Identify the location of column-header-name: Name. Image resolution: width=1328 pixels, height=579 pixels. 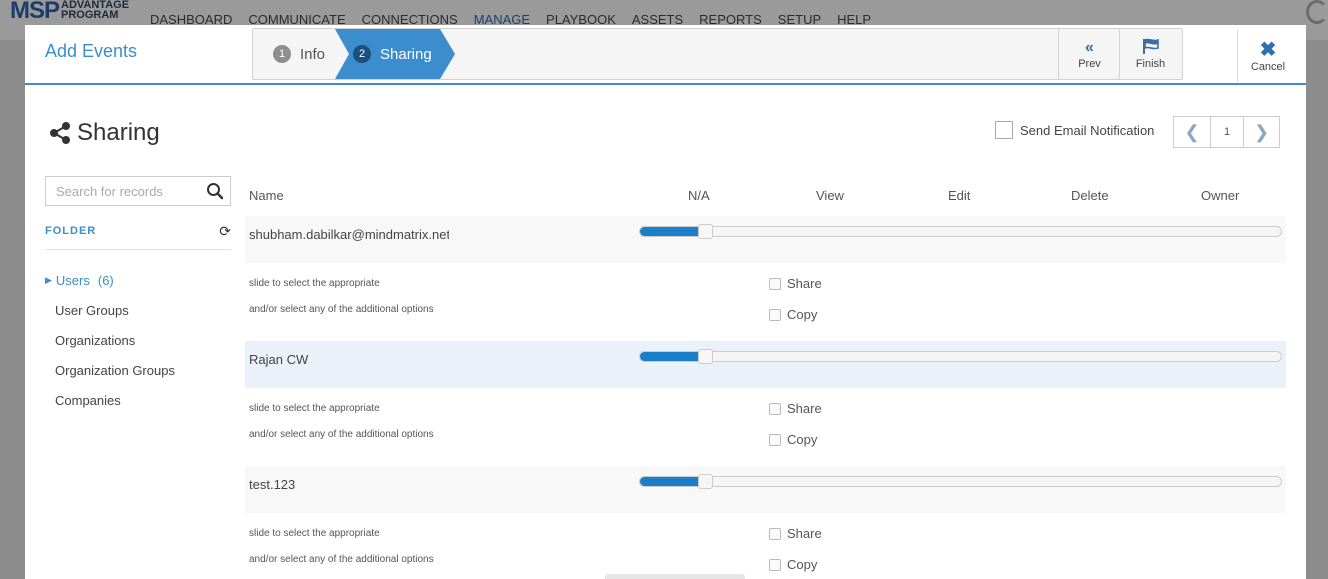
(266, 195).